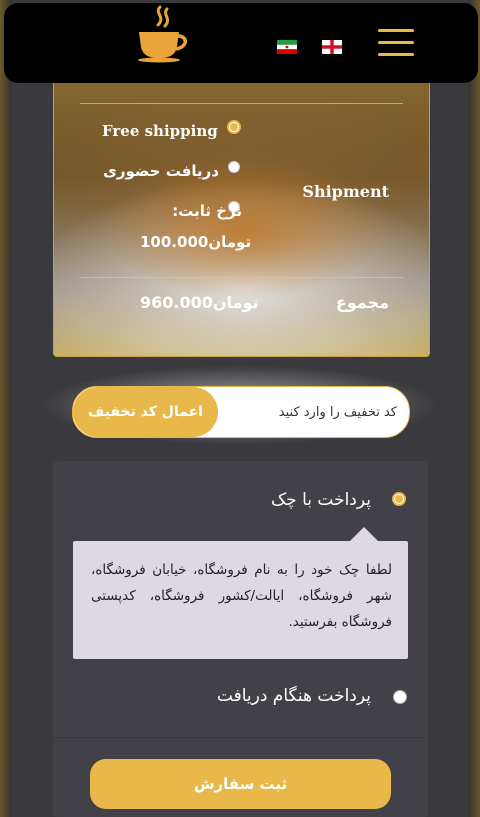  What do you see at coordinates (287, 47) in the screenshot?
I see `iran-flag-icon` at bounding box center [287, 47].